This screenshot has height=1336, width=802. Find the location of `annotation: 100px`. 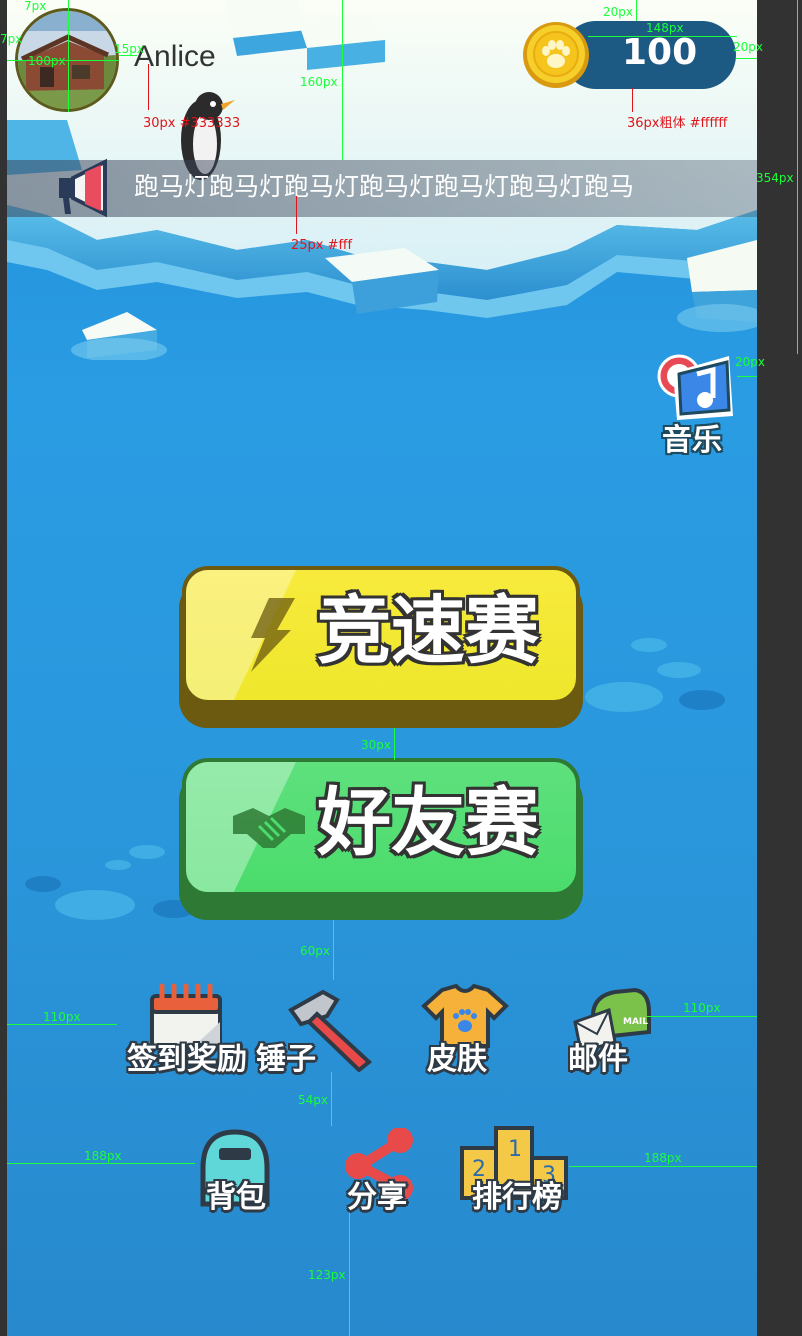

annotation: 100px is located at coordinates (47, 61).